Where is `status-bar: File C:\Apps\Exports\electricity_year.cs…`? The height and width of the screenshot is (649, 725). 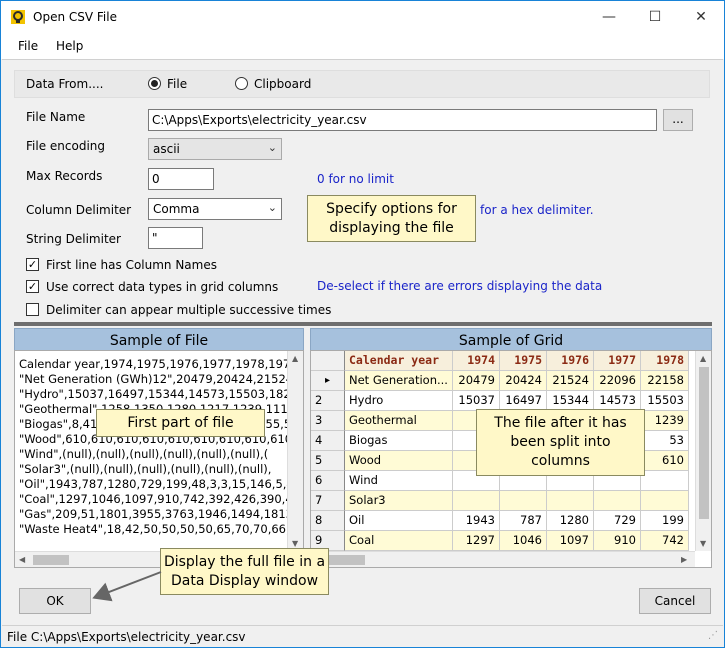
status-bar: File C:\Apps\Exports\electricity_year.cs… is located at coordinates (362, 636).